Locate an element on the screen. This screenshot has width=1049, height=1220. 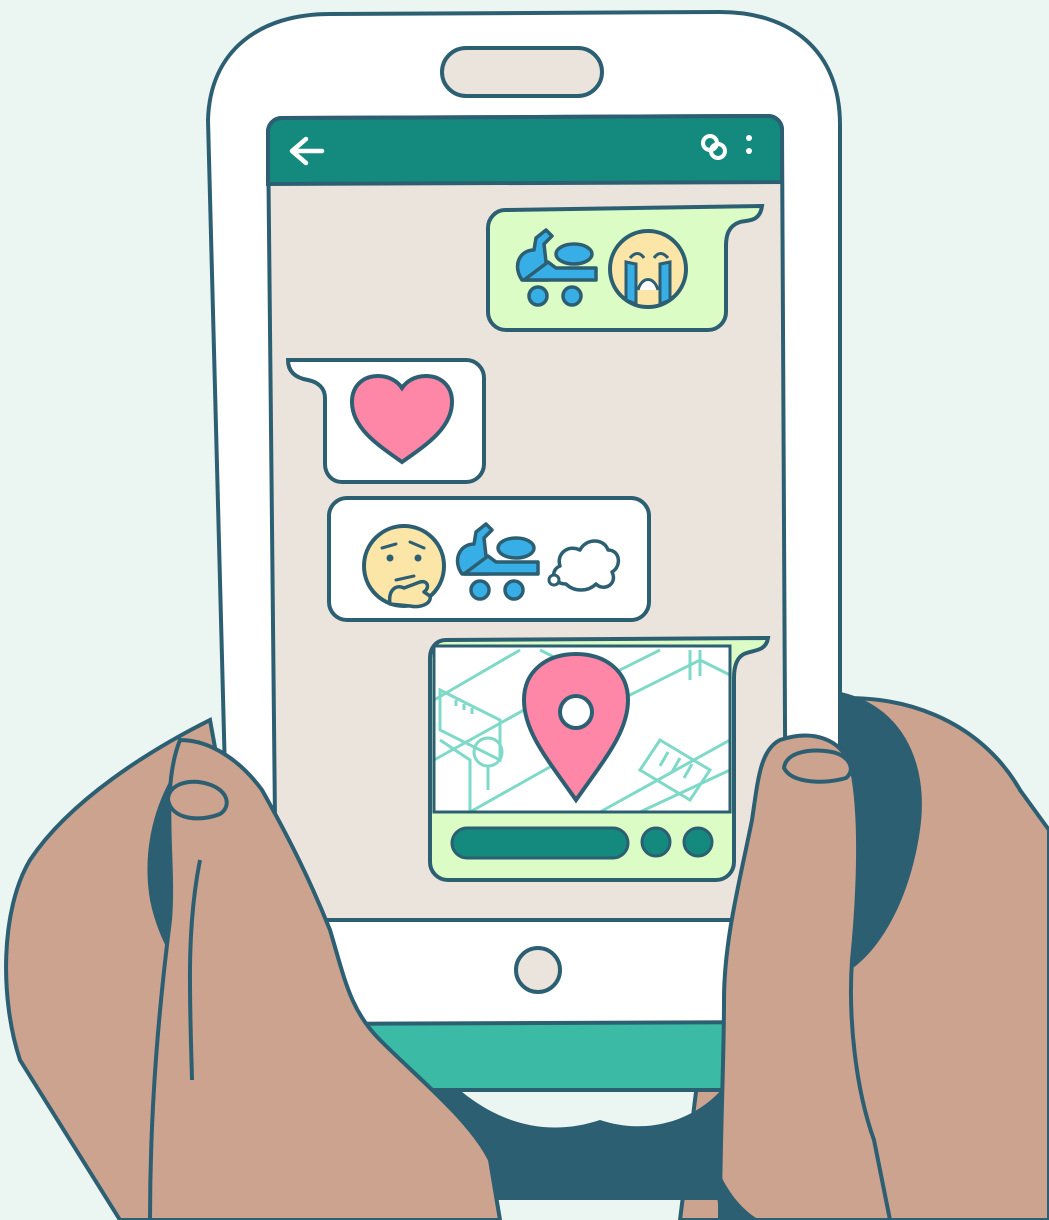
phone-speaker is located at coordinates (522, 72).